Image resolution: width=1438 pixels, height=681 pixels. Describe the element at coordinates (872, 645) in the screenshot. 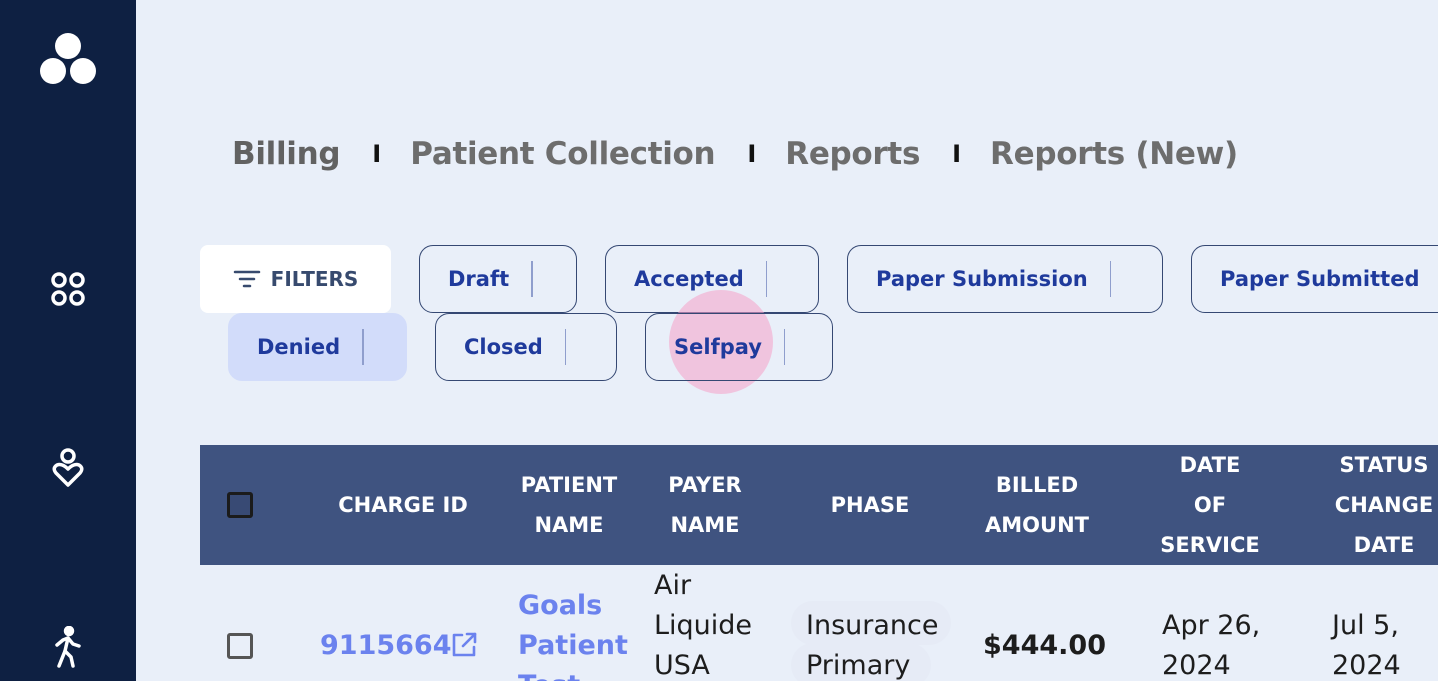

I see `phase-text: Insurance Primary` at that location.